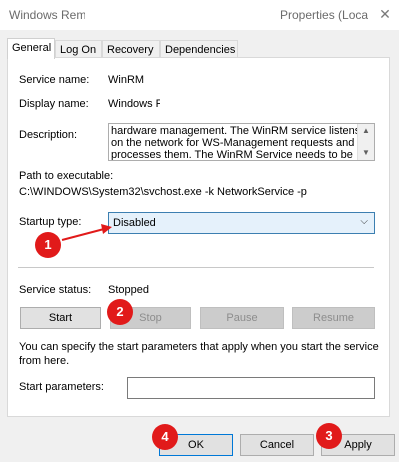 The image size is (399, 462). What do you see at coordinates (165, 437) in the screenshot?
I see `annotation-badge-4: 4` at bounding box center [165, 437].